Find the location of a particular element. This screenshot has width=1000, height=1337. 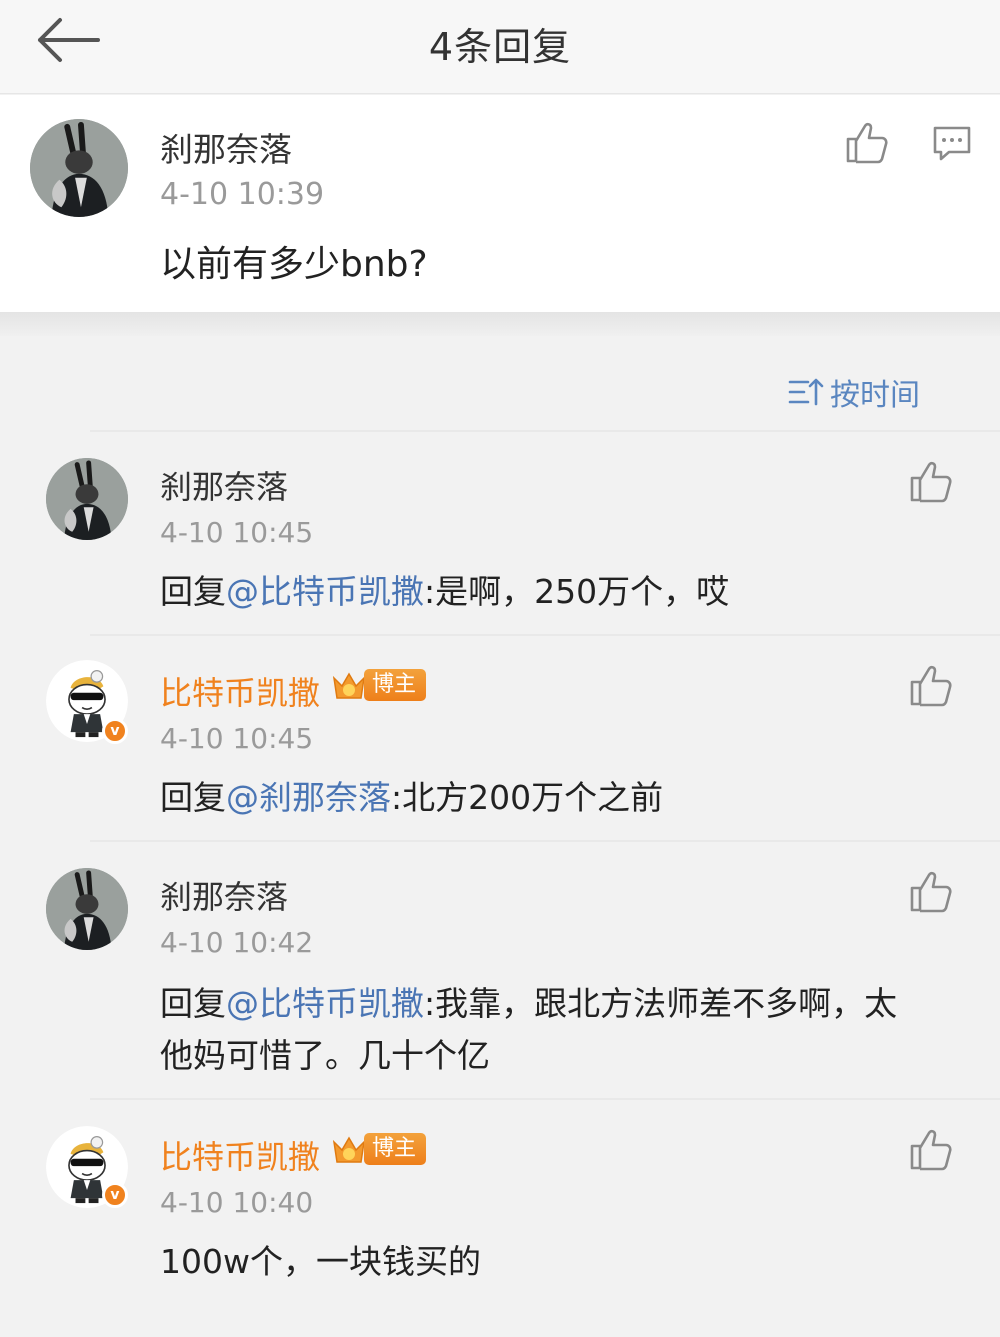

comment-author: 刹那奈落 is located at coordinates (226, 147).